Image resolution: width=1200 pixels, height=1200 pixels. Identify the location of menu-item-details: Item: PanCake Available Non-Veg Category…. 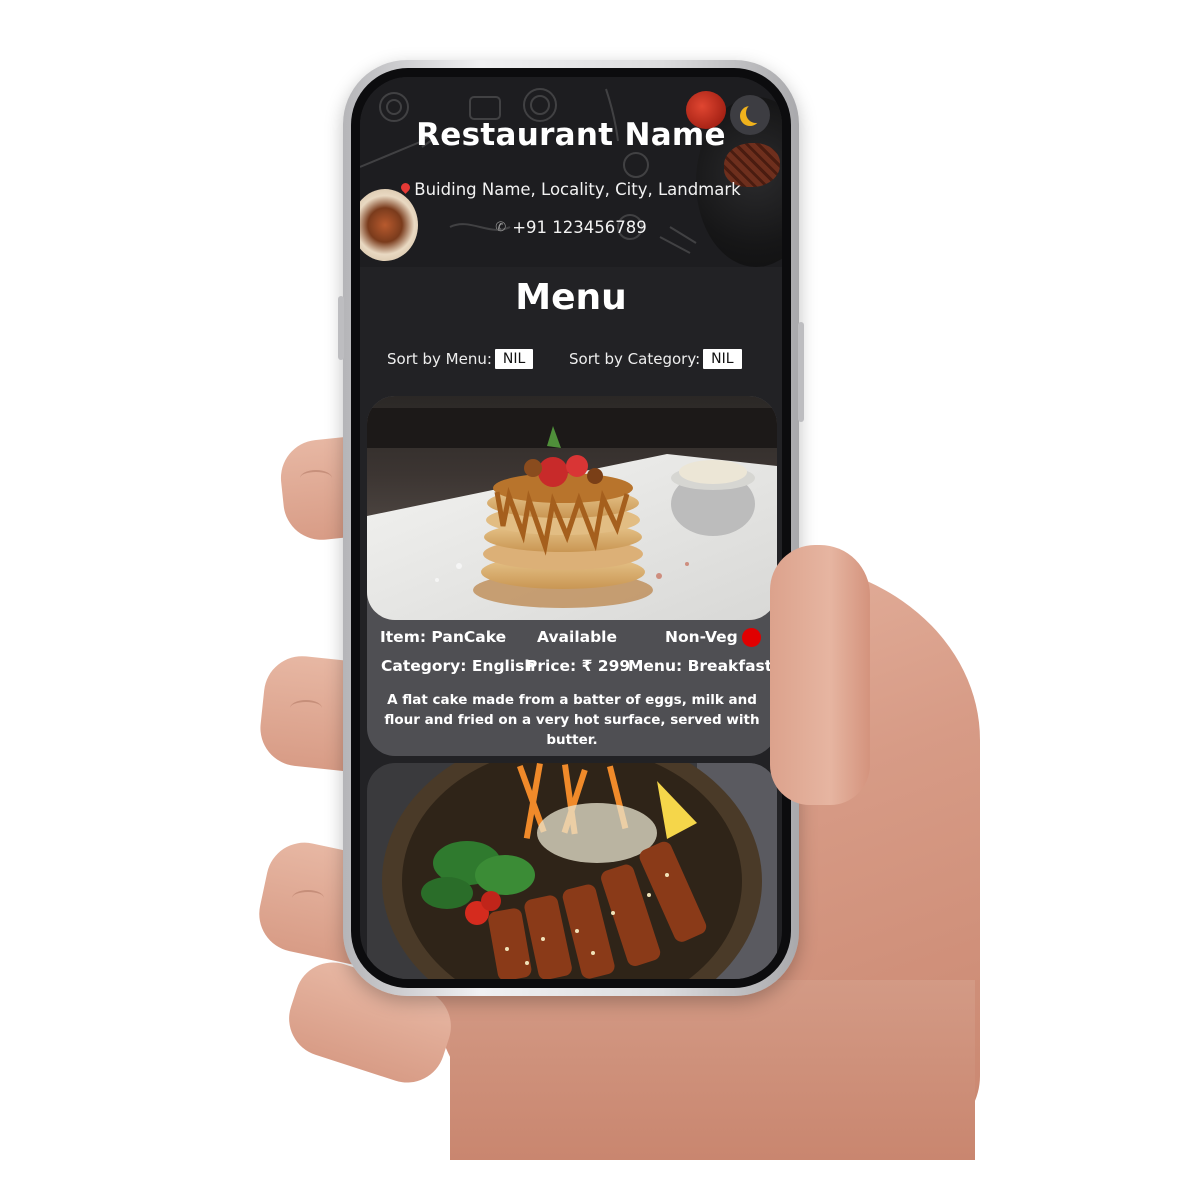
(572, 688).